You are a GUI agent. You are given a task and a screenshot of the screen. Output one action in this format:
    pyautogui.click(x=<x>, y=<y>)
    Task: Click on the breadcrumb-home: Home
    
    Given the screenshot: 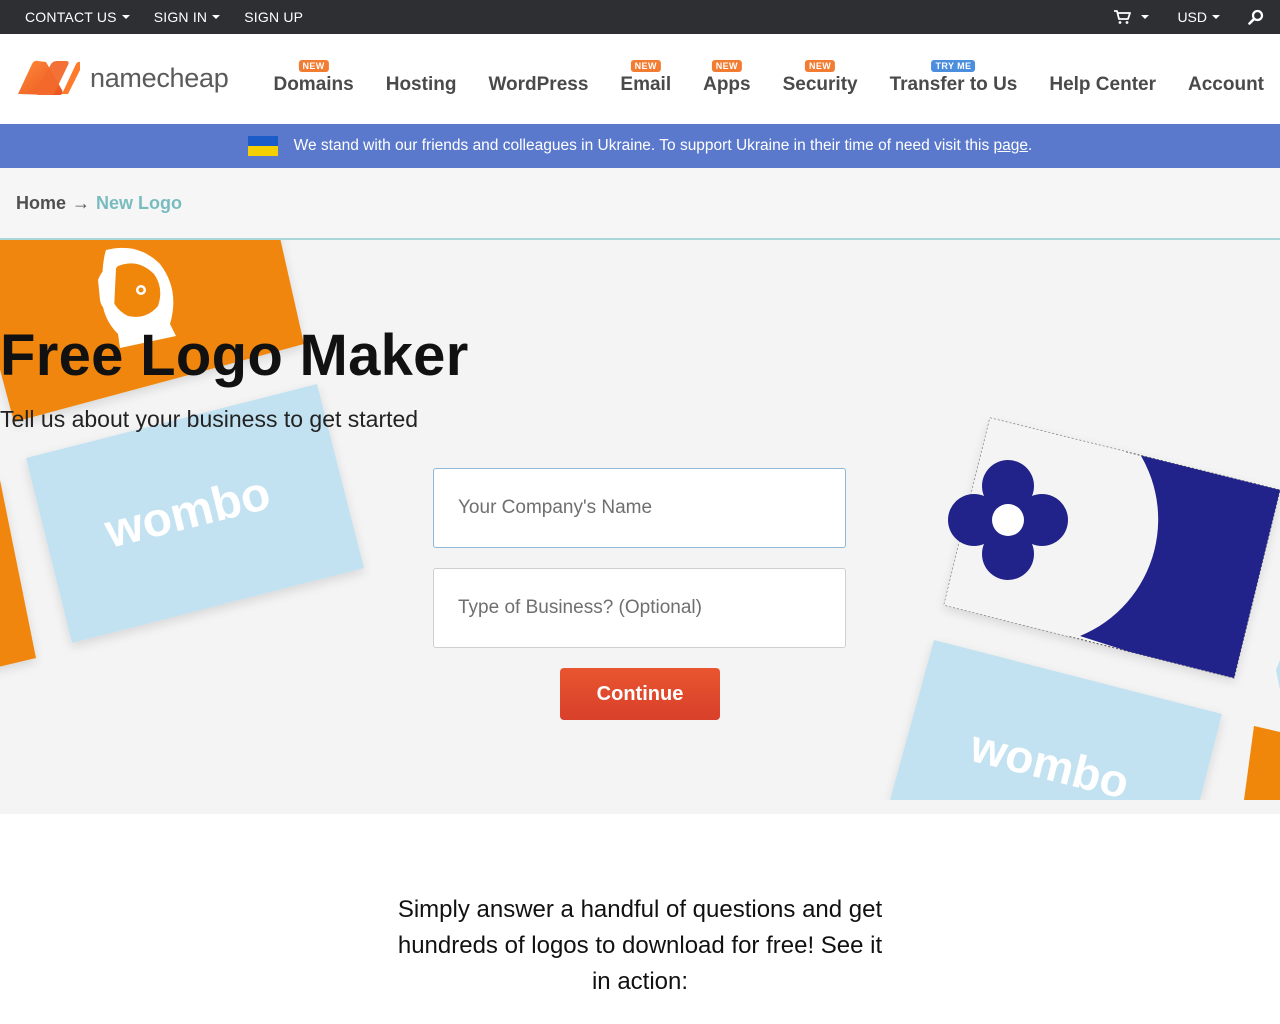 What is the action you would take?
    pyautogui.click(x=41, y=203)
    